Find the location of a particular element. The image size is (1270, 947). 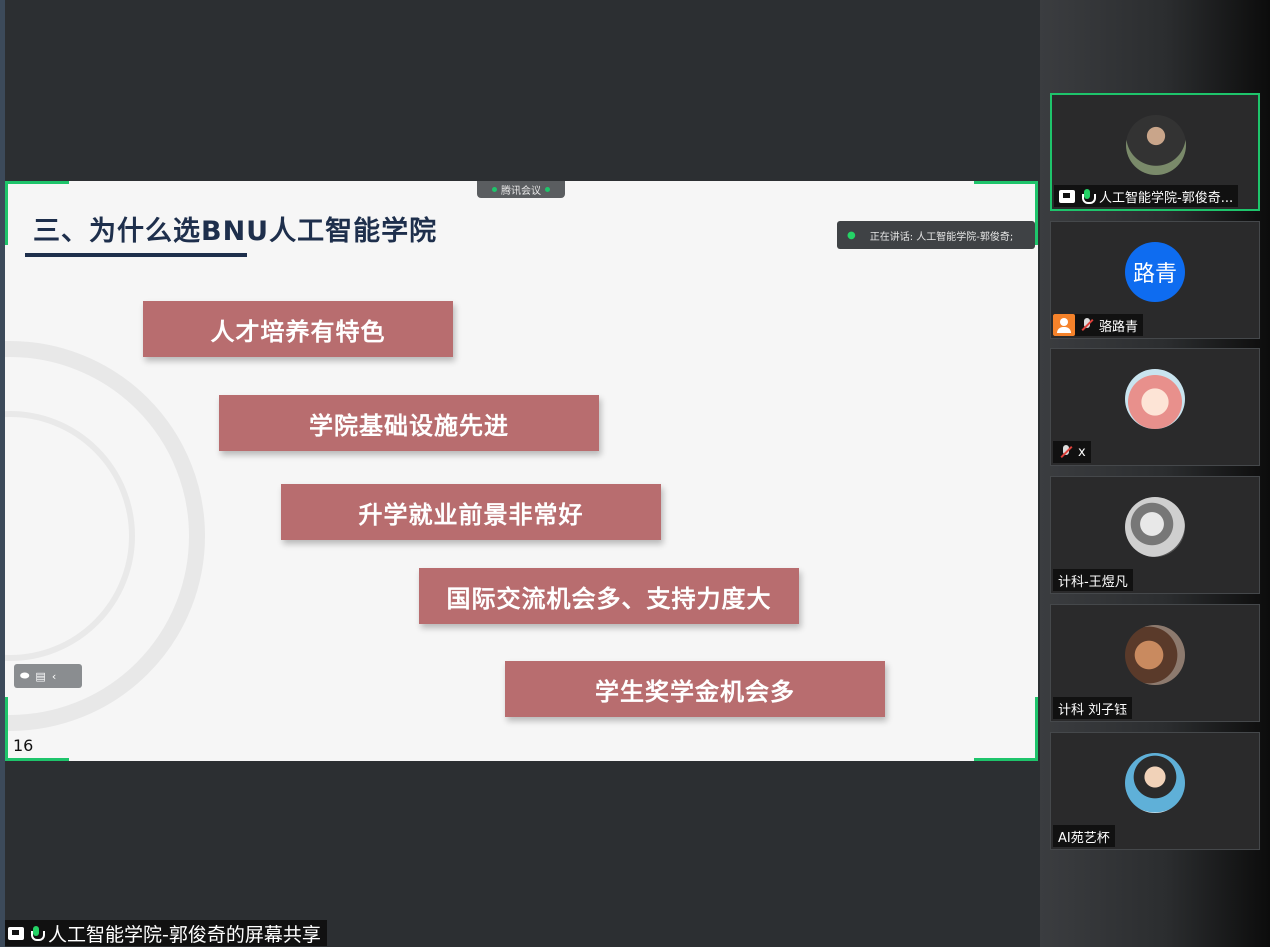

annotate-icon: ⬬ is located at coordinates (24, 676).